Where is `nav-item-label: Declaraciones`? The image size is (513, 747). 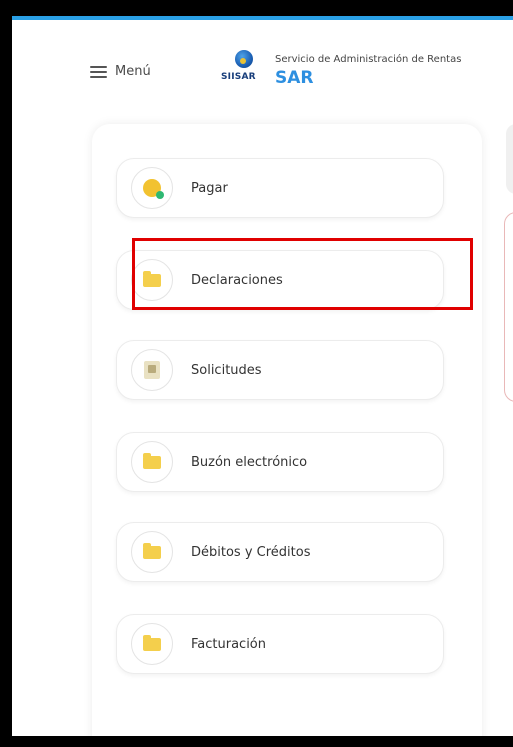
nav-item-label: Declaraciones is located at coordinates (237, 280).